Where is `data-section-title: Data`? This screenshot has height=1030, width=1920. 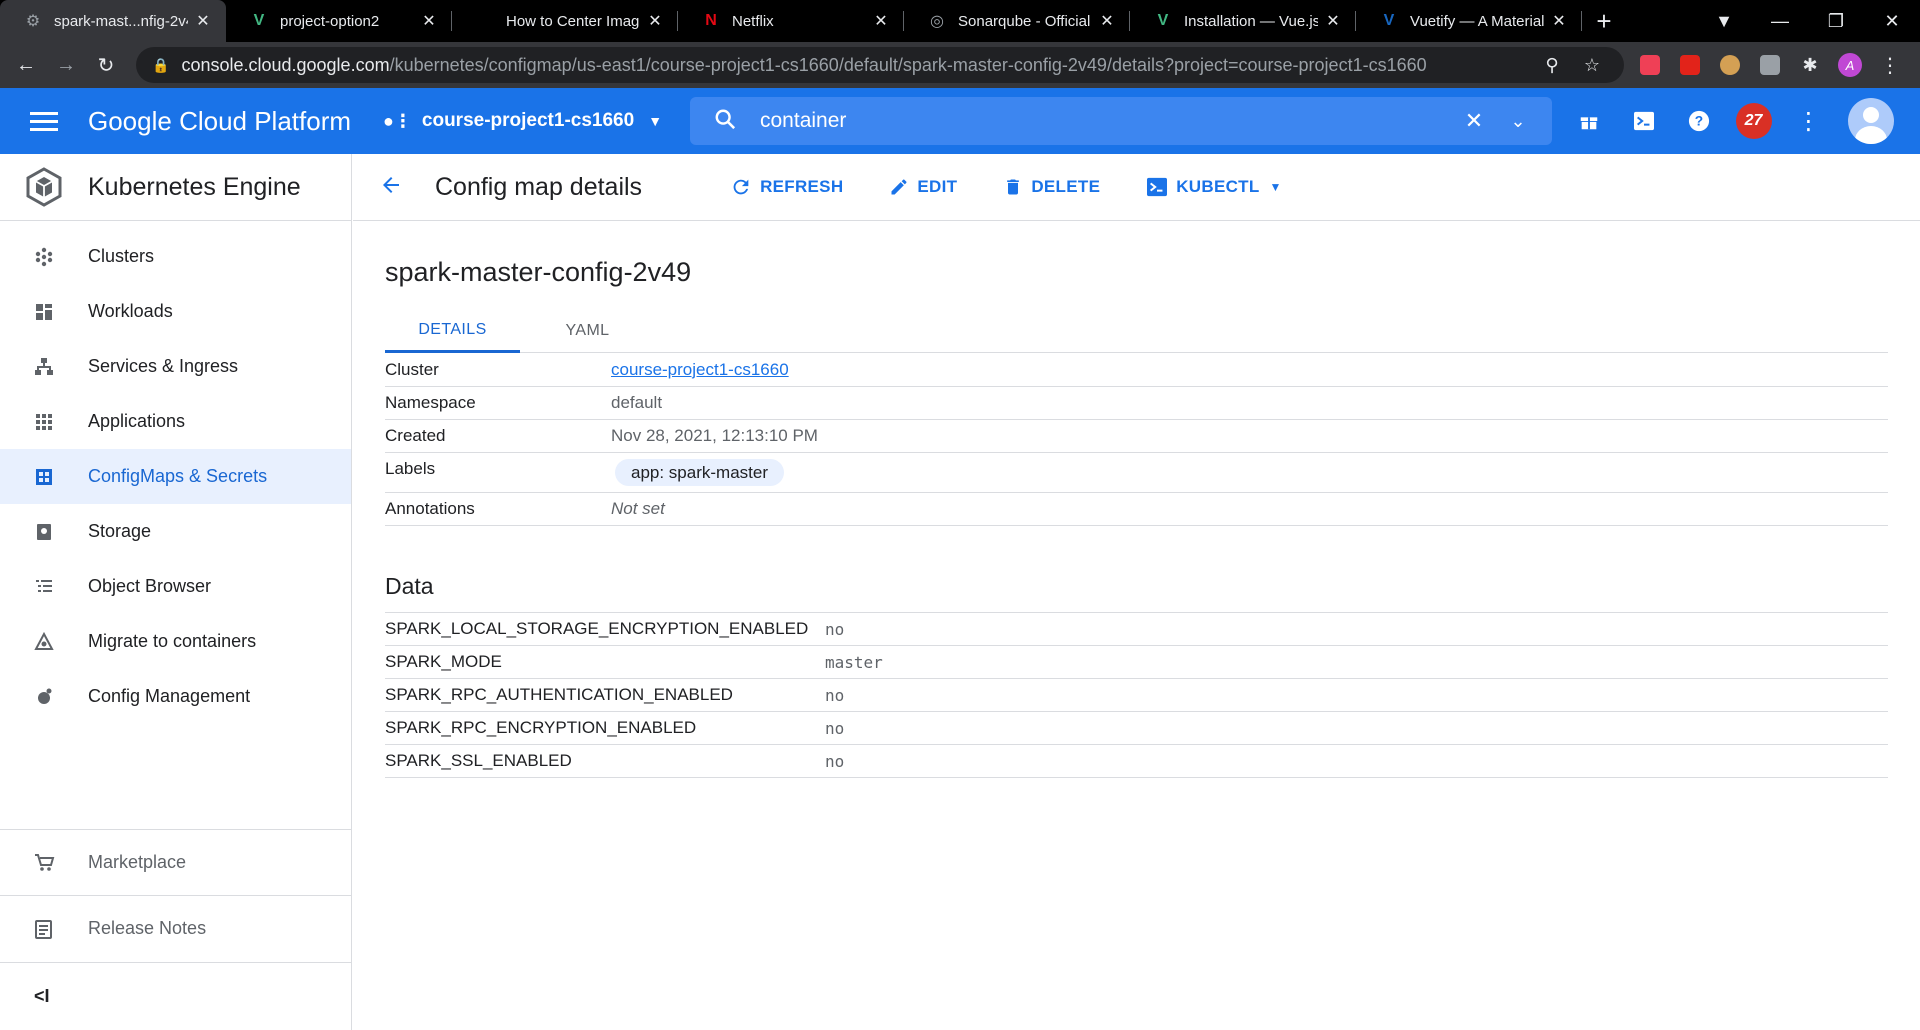
data-section-title: Data is located at coordinates (409, 586).